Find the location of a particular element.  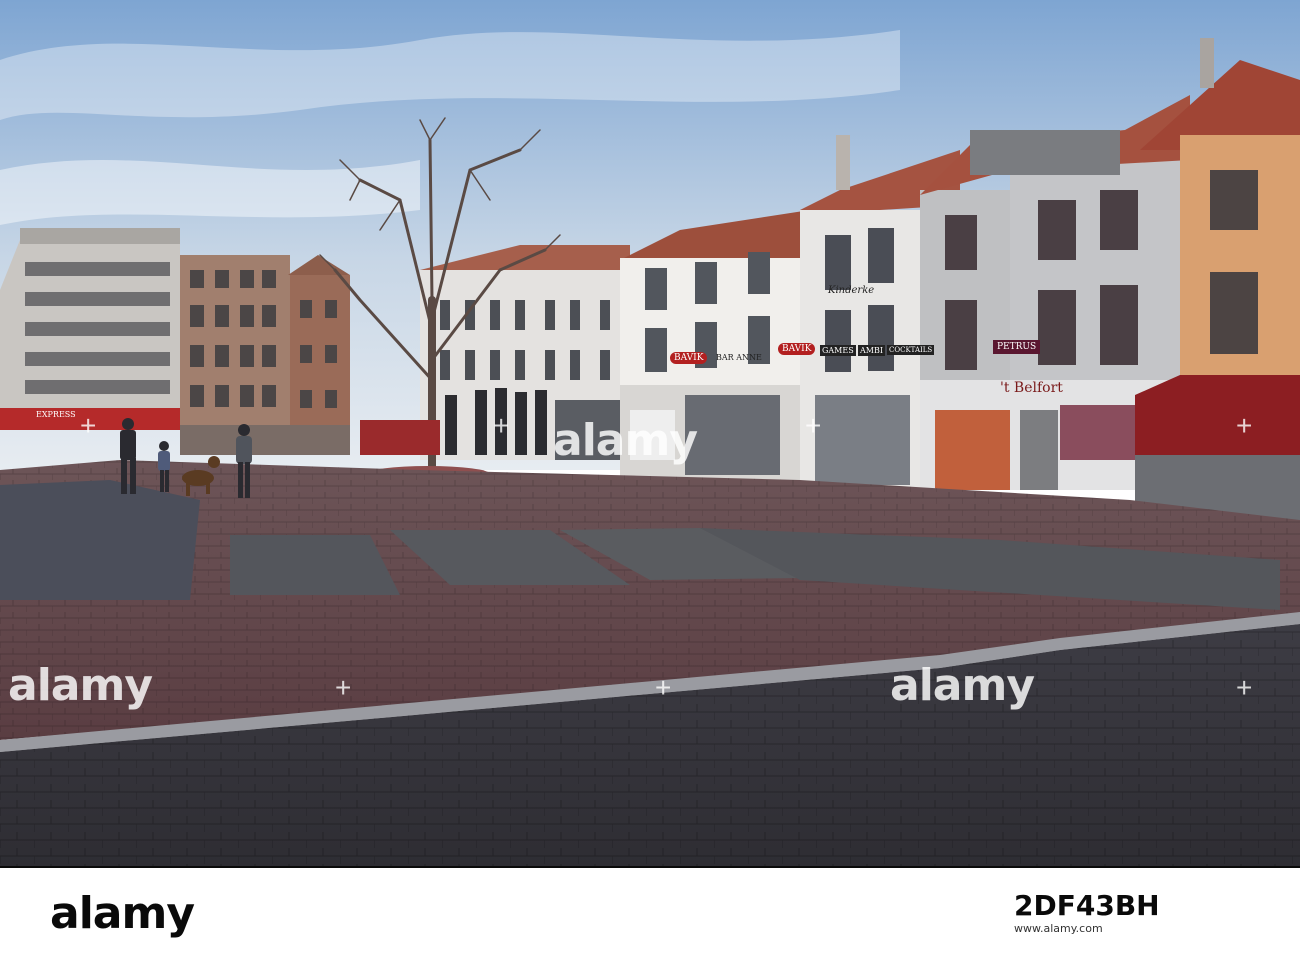

sign-petrus: PETRUS is located at coordinates (1017, 347).